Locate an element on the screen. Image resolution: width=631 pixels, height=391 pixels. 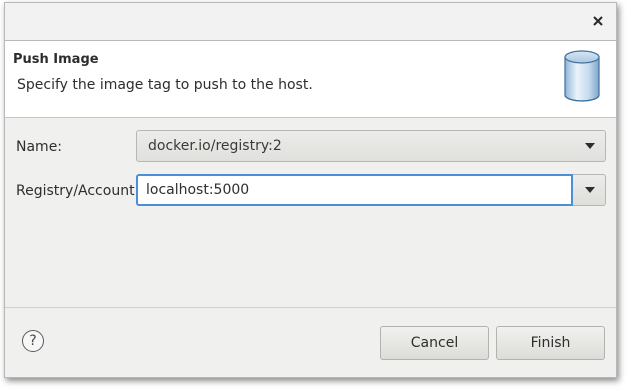
finish-button: Finish is located at coordinates (550, 343).